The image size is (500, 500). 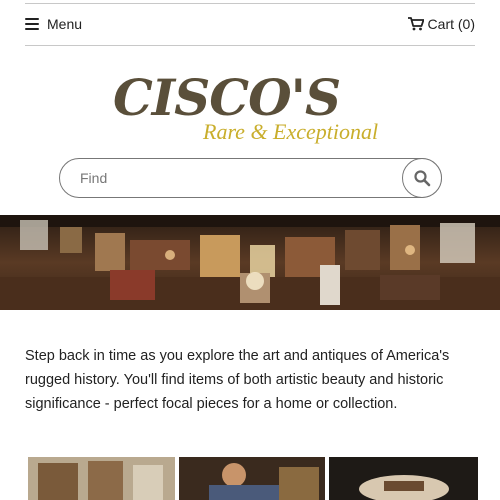 I want to click on hamburger-icon, so click(x=32, y=24).